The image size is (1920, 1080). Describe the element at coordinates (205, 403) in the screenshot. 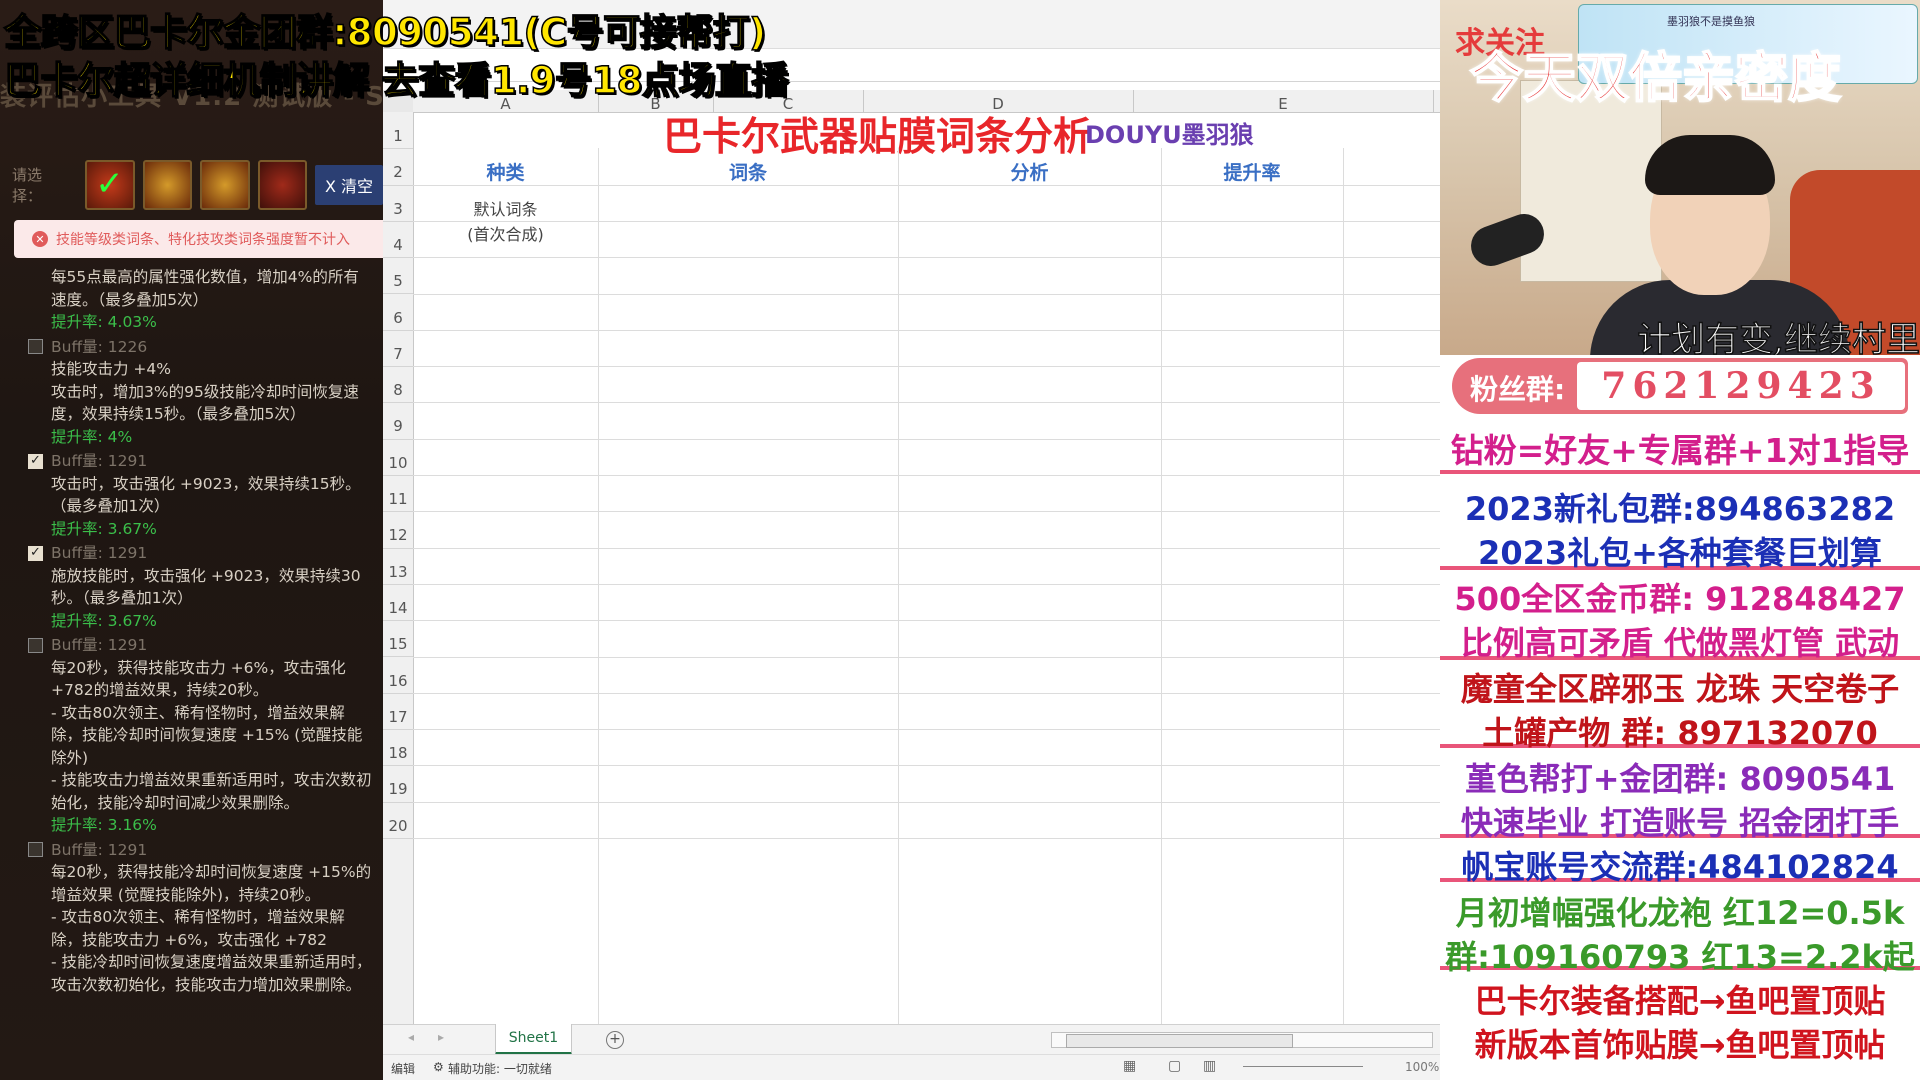

I see `effect-description: 攻击时，增加3%的95级技能冷却时间恢复速度，效果持续15秒。（最多叠加5次）` at that location.